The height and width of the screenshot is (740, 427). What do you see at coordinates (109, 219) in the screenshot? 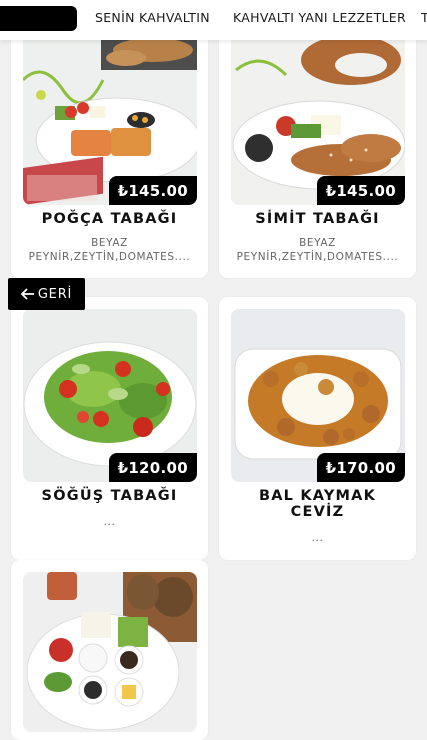
I see `product-title: POĞÇA TABAĞI` at bounding box center [109, 219].